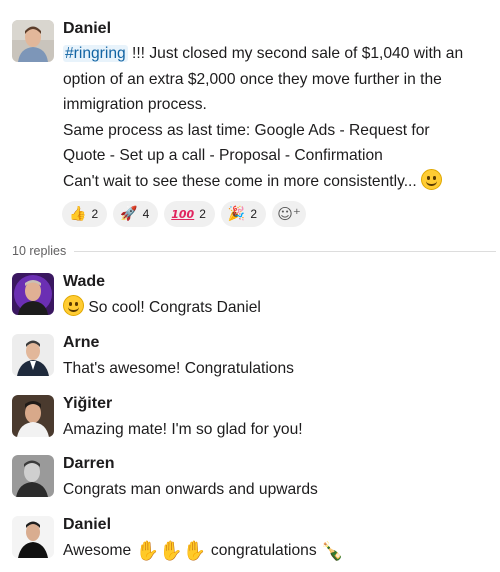  I want to click on message-text: congratulations, so click(263, 550).